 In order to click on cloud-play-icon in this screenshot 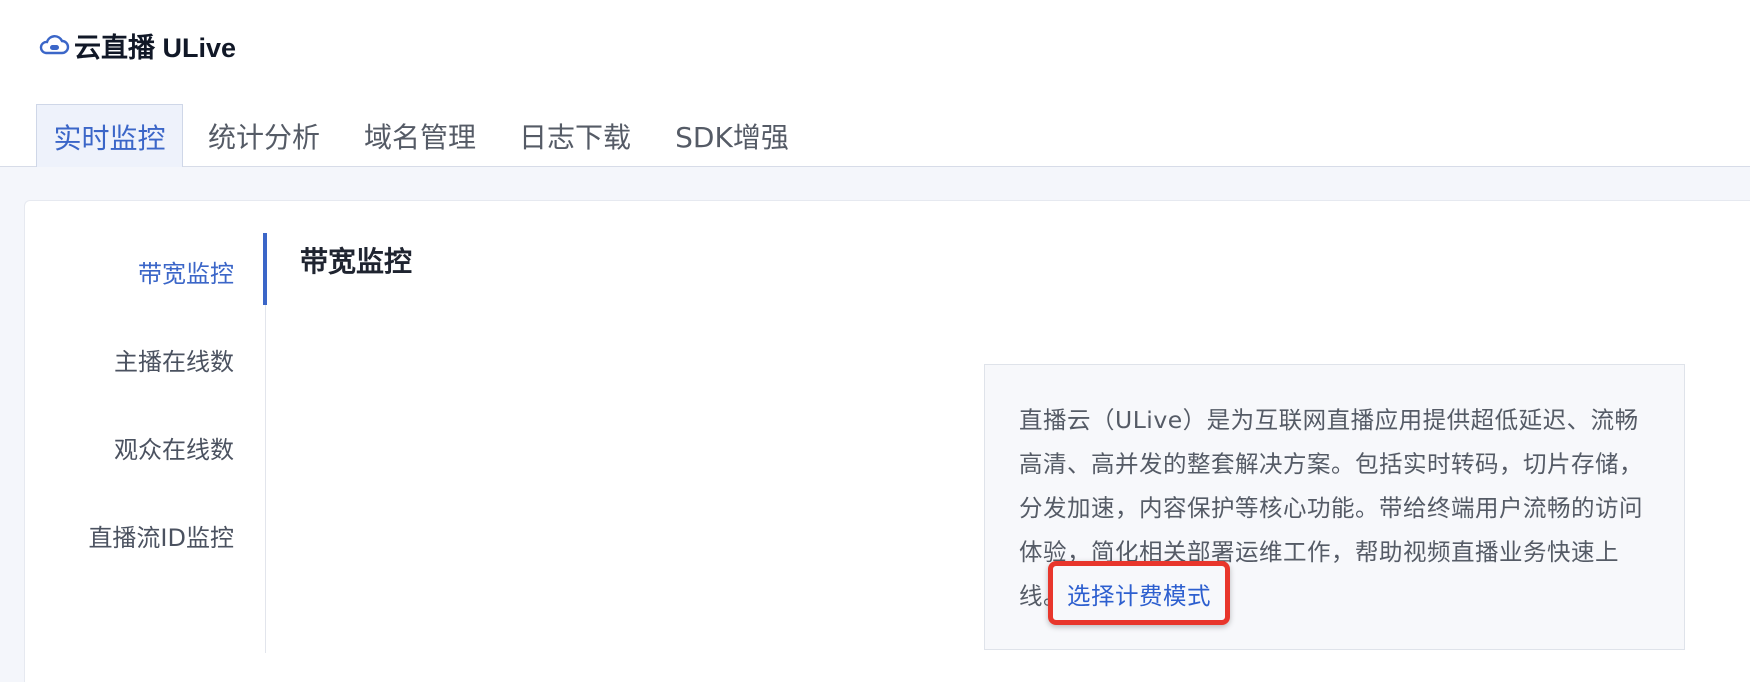, I will do `click(54, 45)`.